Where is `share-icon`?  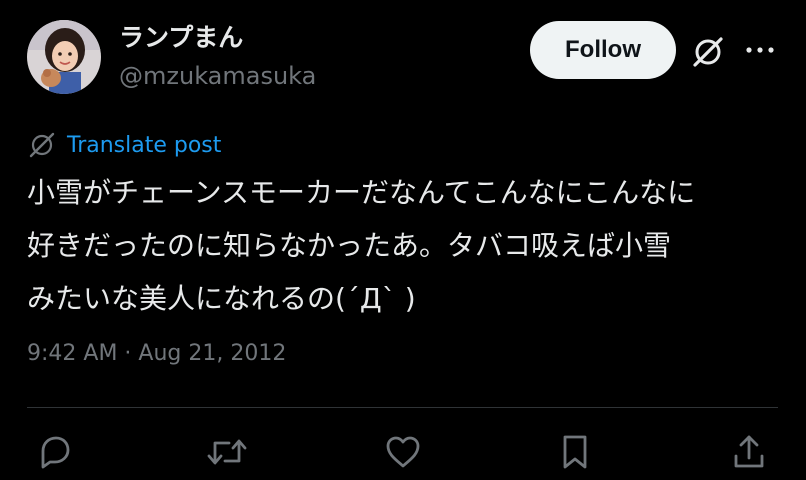 share-icon is located at coordinates (749, 451).